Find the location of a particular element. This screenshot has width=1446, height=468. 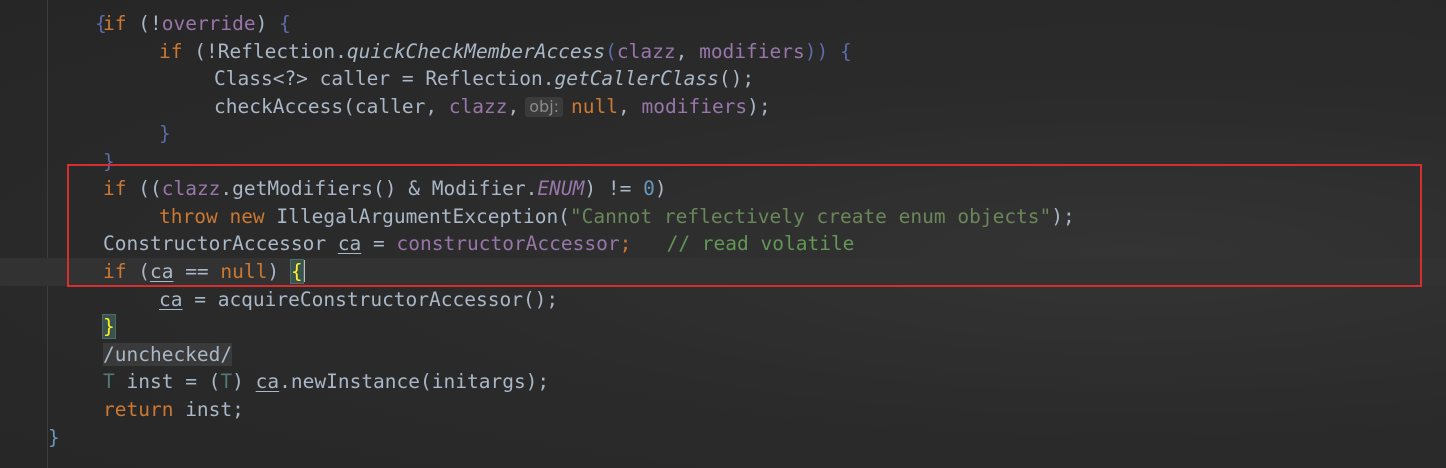

code-text: .newInstance(initargs); is located at coordinates (414, 381).